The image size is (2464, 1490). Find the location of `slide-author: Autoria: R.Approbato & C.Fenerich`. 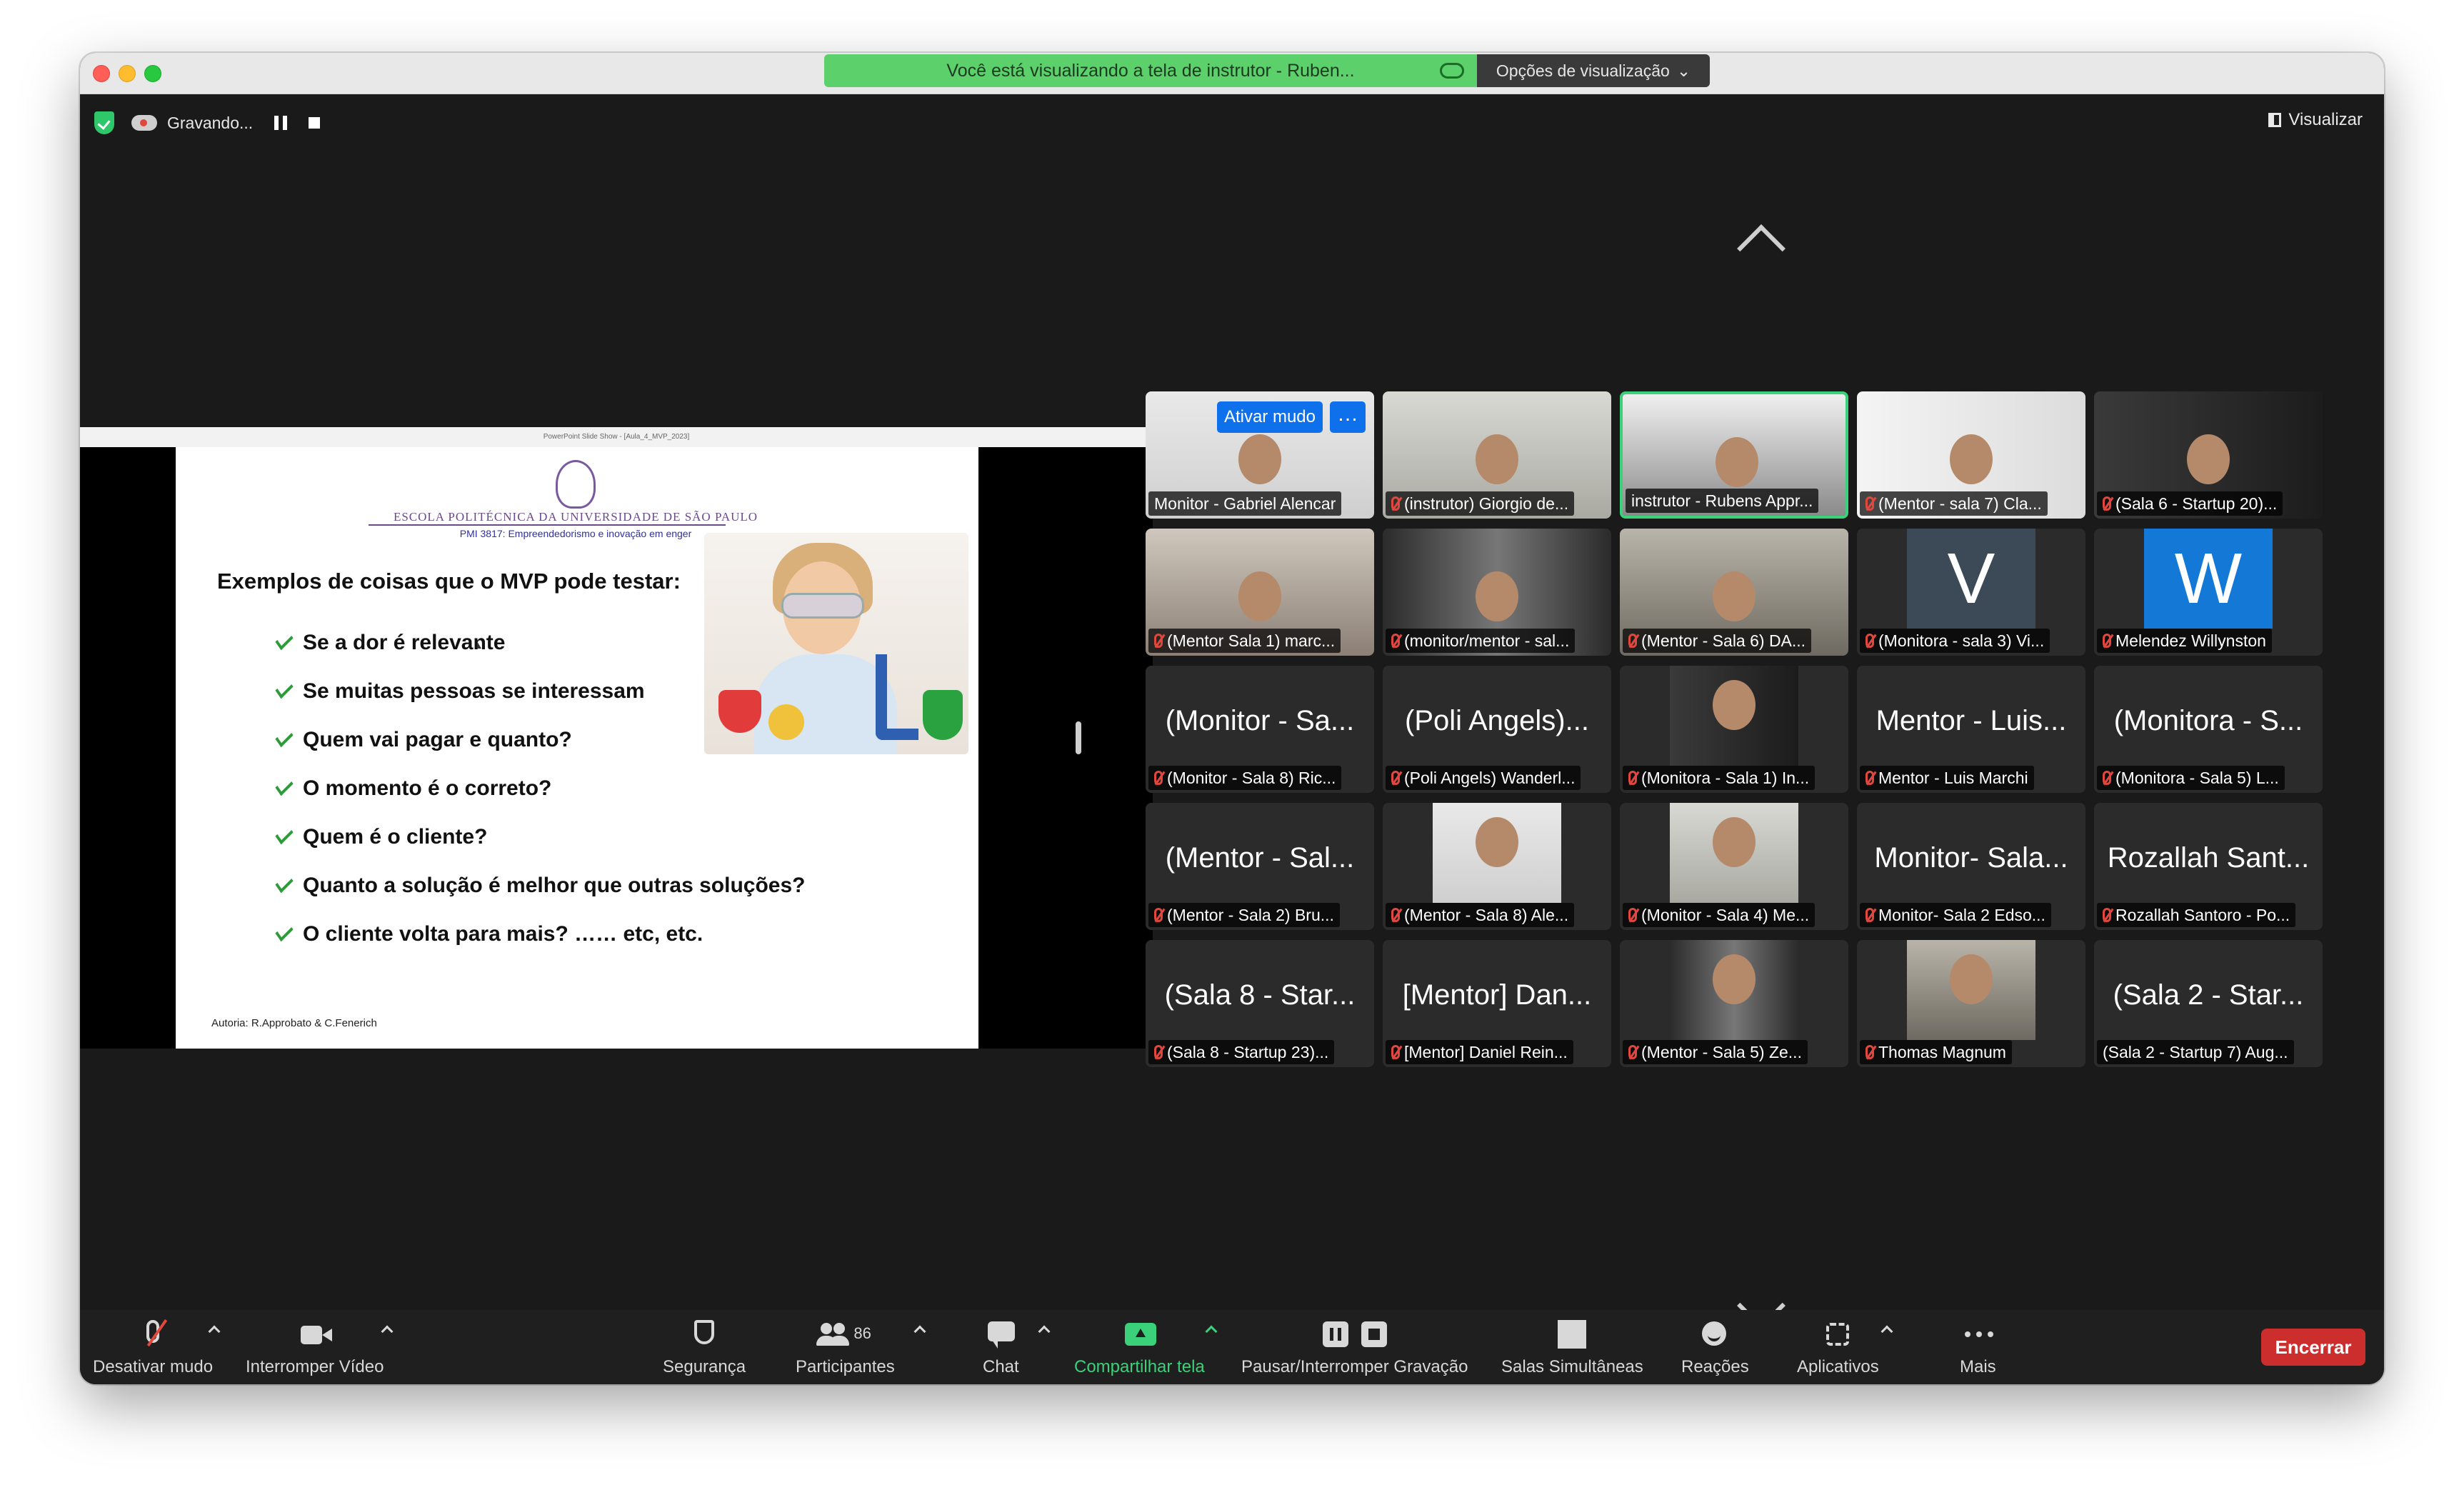

slide-author: Autoria: R.Approbato & C.Fenerich is located at coordinates (294, 1023).